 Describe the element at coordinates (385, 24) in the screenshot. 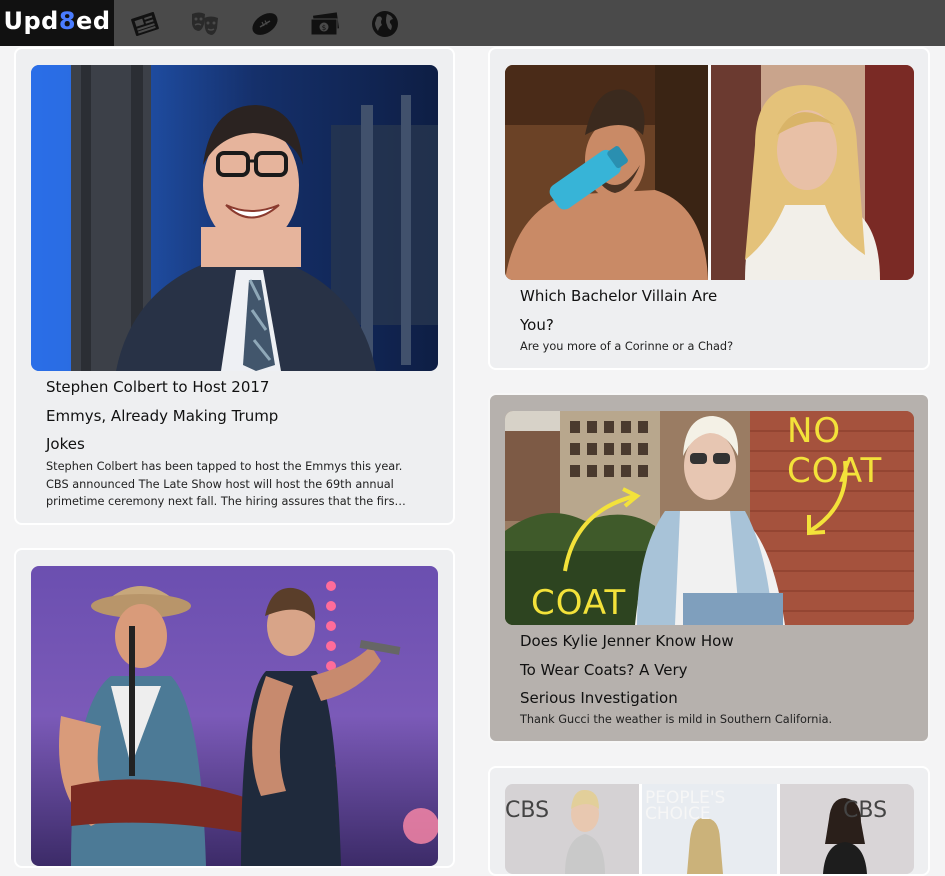

I see `globe-icon` at that location.